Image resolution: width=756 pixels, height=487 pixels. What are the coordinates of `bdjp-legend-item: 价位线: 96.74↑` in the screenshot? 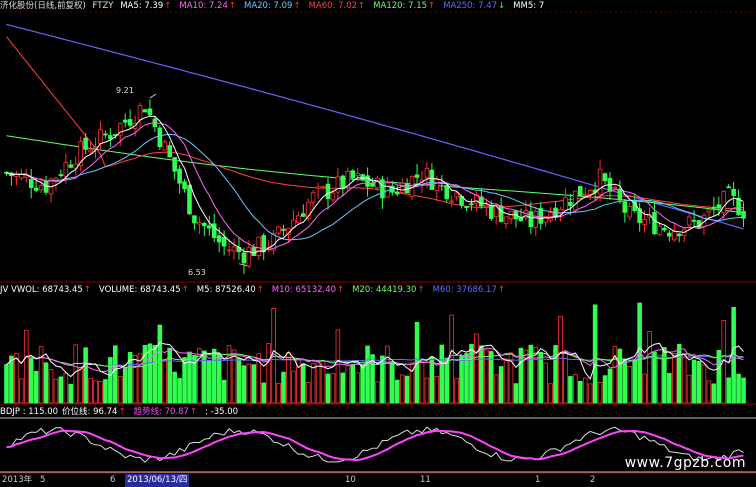 It's located at (94, 412).